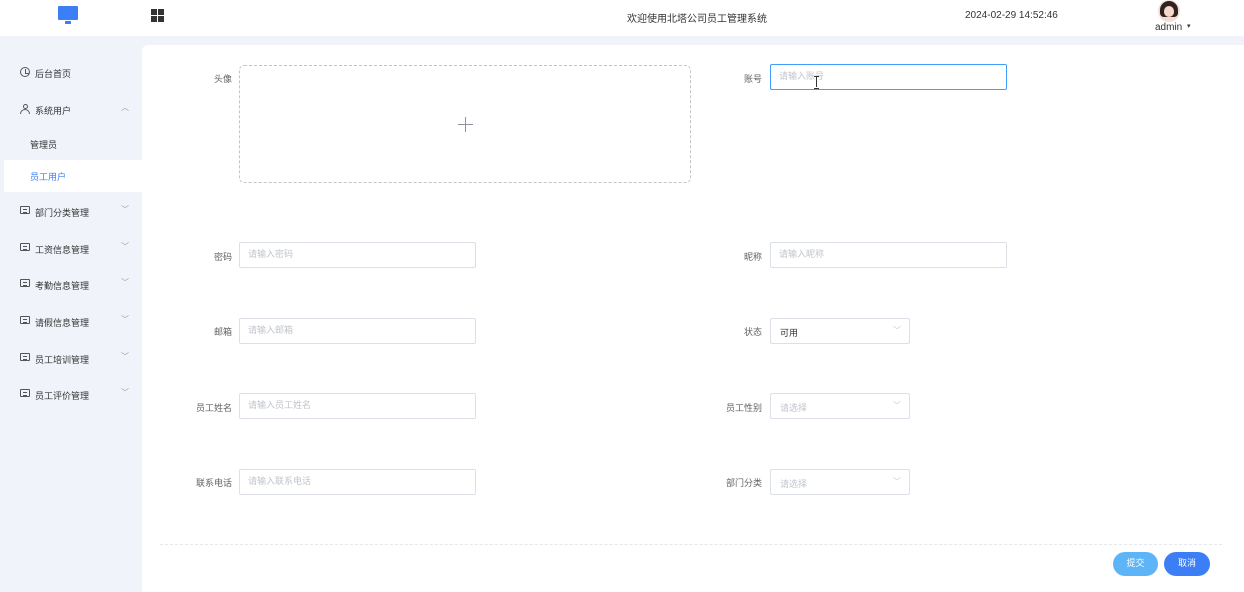  What do you see at coordinates (62, 397) in the screenshot?
I see `sidebar-item-label: 员工评价管理` at bounding box center [62, 397].